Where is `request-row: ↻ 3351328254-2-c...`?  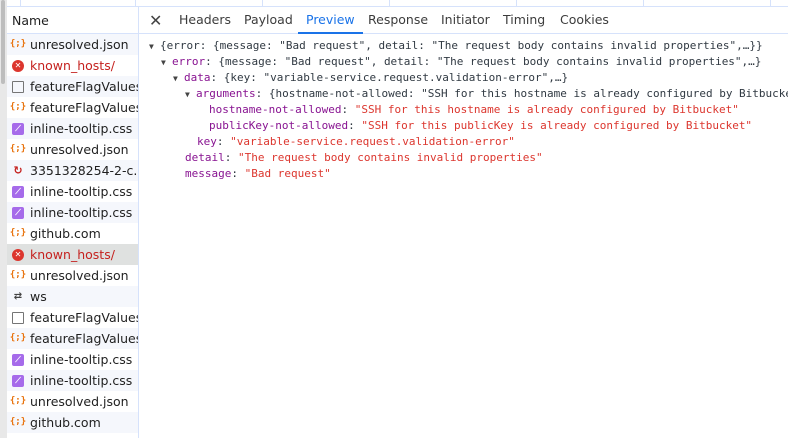
request-row: ↻ 3351328254-2-c... is located at coordinates (72, 170).